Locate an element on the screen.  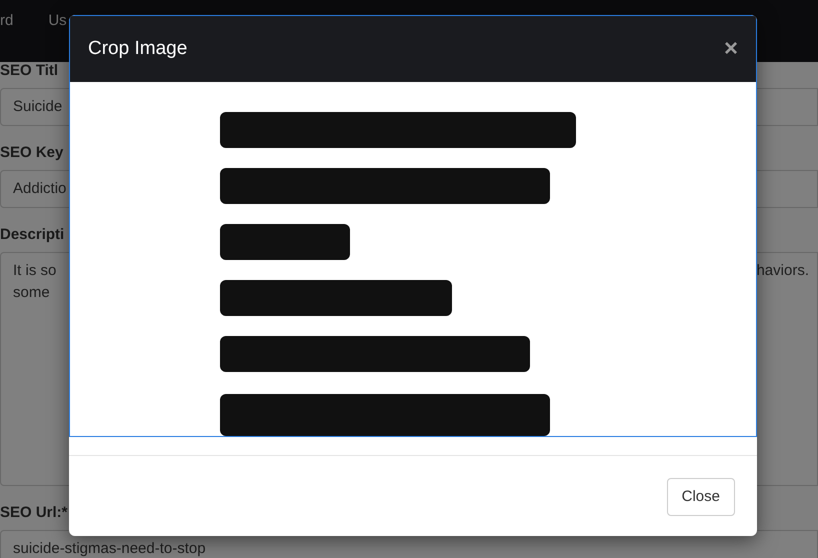
field-text: haviors. is located at coordinates (782, 271).